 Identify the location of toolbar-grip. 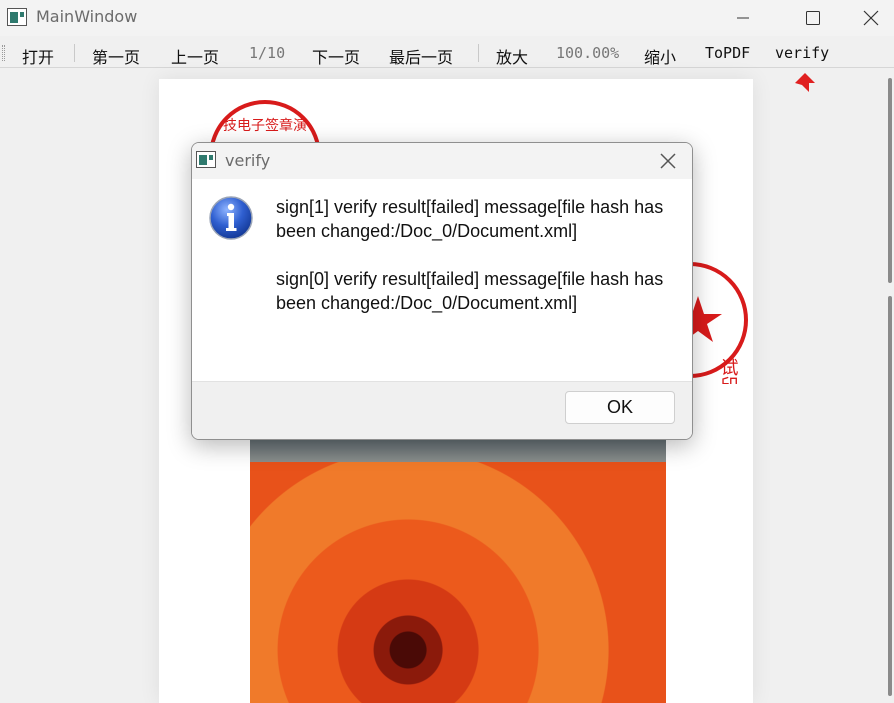
(3, 53).